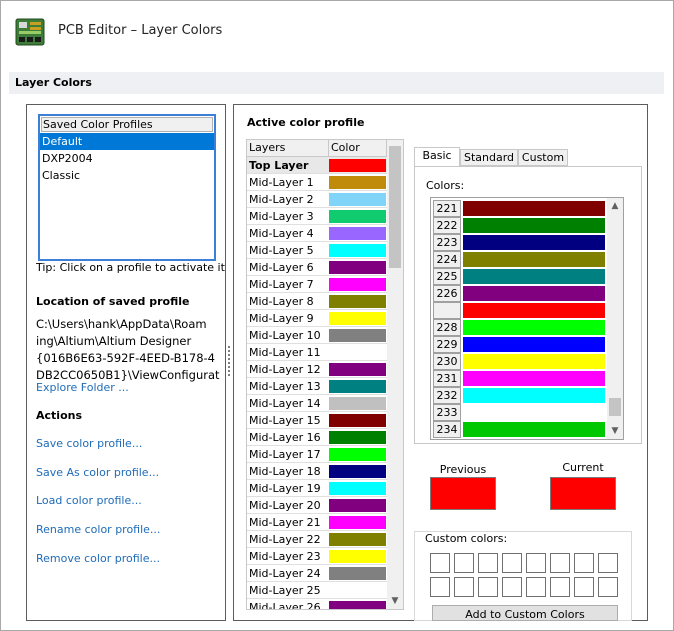 Image resolution: width=674 pixels, height=631 pixels. What do you see at coordinates (358, 148) in the screenshot?
I see `color-column-header: Color` at bounding box center [358, 148].